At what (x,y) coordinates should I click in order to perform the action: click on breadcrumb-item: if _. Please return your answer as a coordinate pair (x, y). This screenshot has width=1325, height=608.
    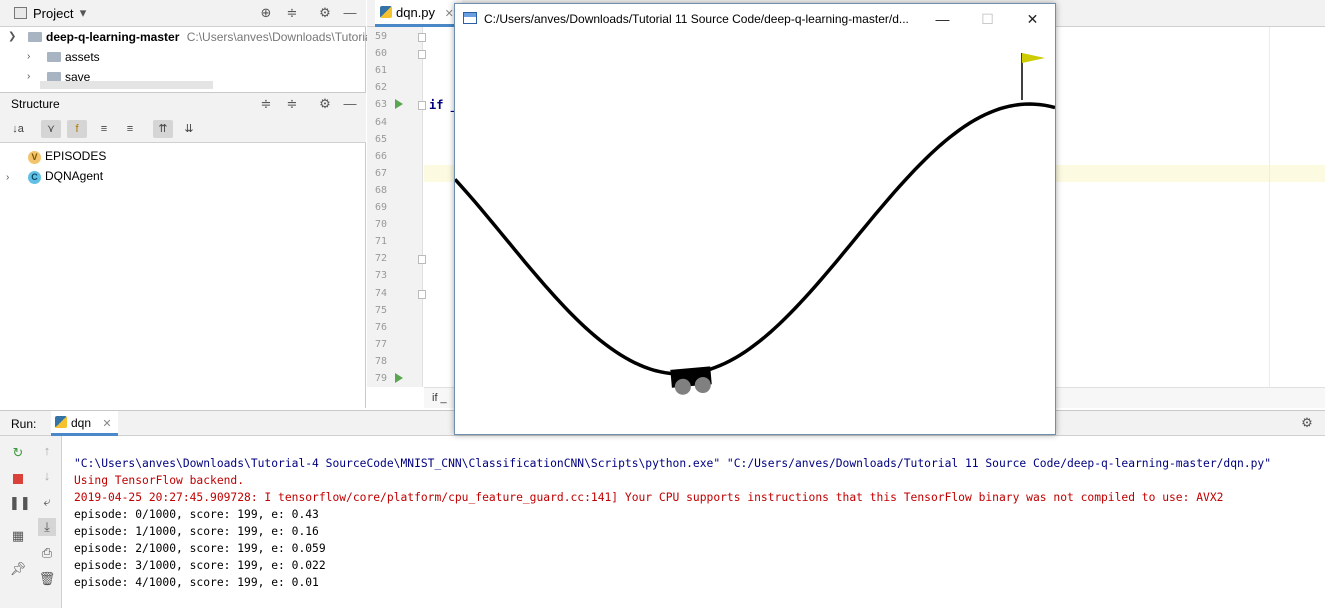
    Looking at the image, I should click on (439, 398).